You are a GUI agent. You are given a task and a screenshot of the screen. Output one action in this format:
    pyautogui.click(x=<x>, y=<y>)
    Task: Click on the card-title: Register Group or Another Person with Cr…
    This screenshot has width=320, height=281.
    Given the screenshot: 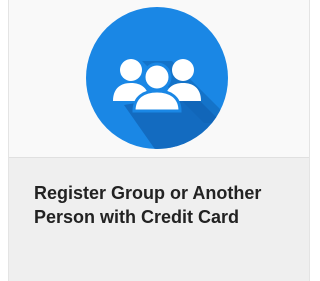 What is the action you would take?
    pyautogui.click(x=169, y=205)
    